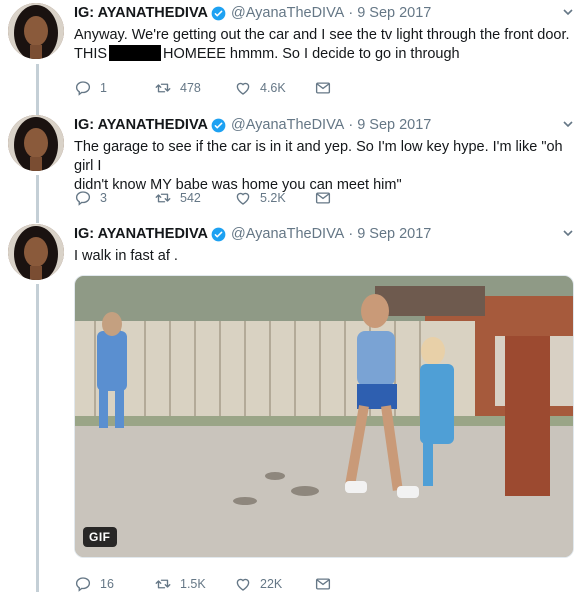 This screenshot has width=588, height=592. I want to click on like-button: 22K, so click(274, 583).